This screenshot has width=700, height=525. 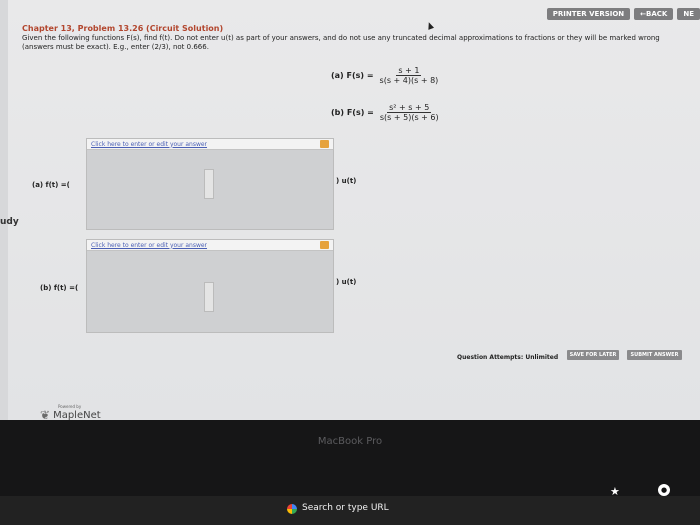 I want to click on save-for-later-button: SAVE FOR LATER, so click(x=593, y=355).